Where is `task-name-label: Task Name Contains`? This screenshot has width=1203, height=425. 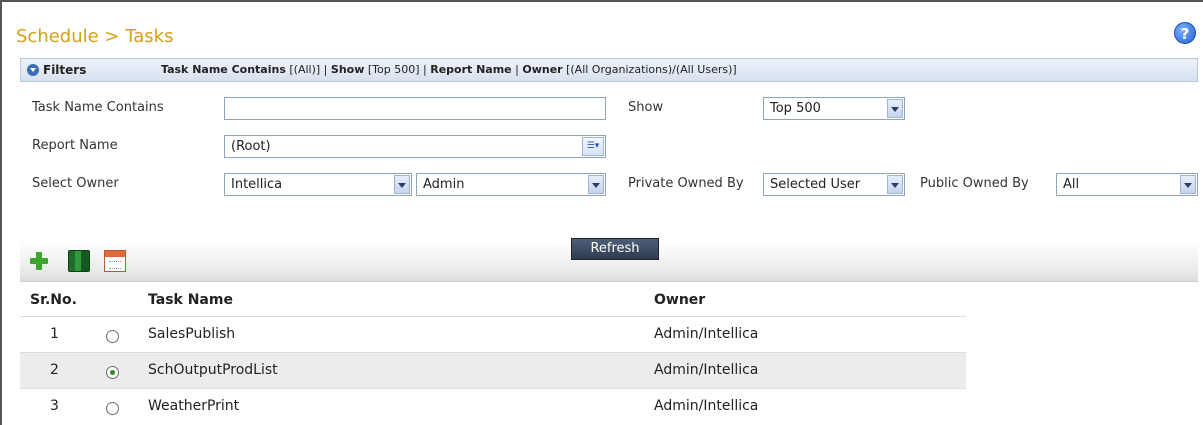 task-name-label: Task Name Contains is located at coordinates (98, 107).